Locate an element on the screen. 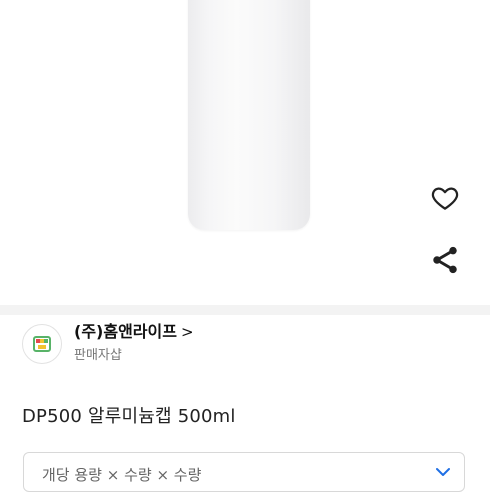  share-button is located at coordinates (445, 260).